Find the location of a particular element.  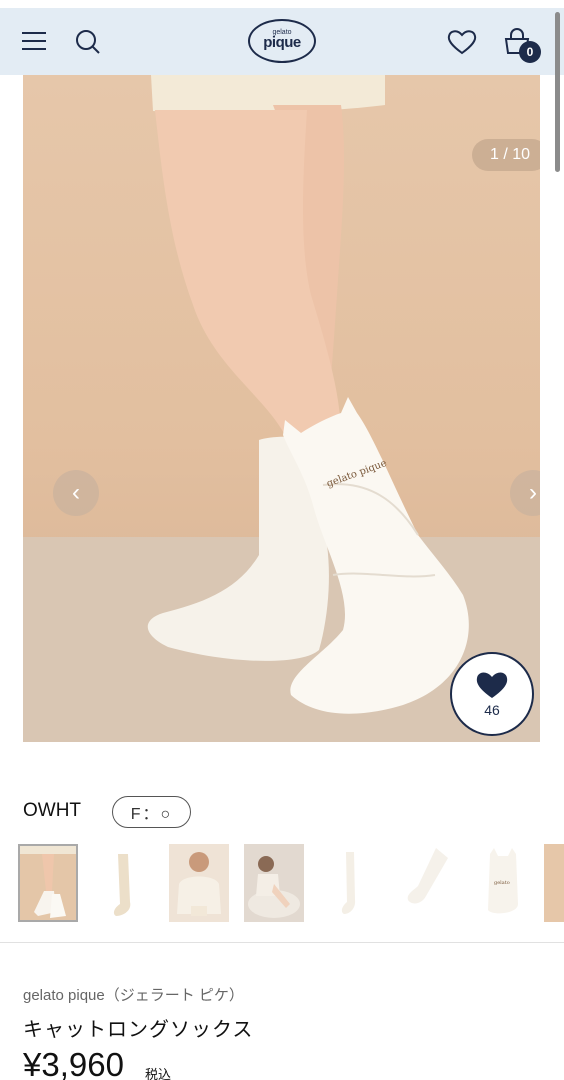

thumbnail-strip: gelato is located at coordinates (291, 884).